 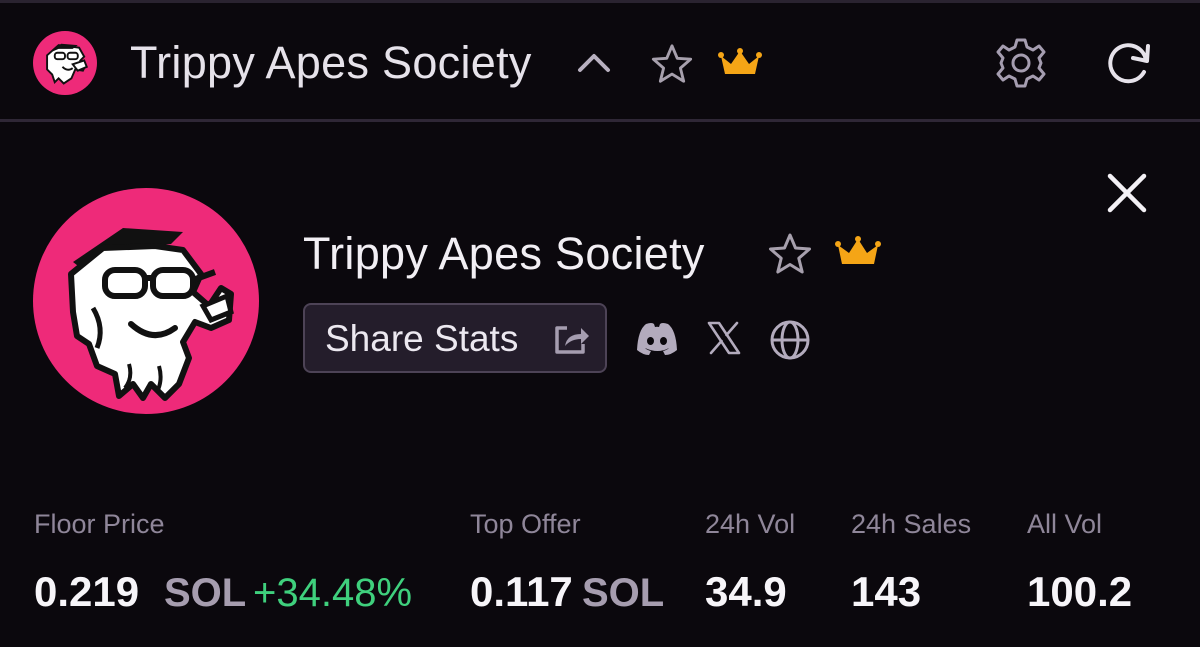 What do you see at coordinates (790, 340) in the screenshot?
I see `globe-icon` at bounding box center [790, 340].